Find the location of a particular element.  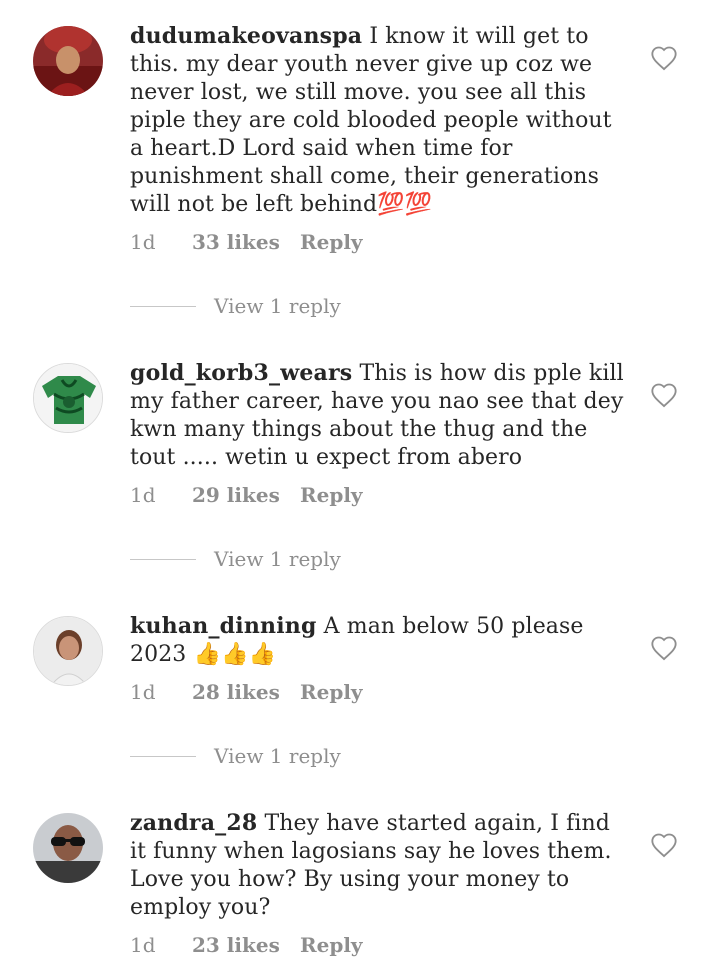

comment-username: dudumakeovanspa is located at coordinates (246, 36).